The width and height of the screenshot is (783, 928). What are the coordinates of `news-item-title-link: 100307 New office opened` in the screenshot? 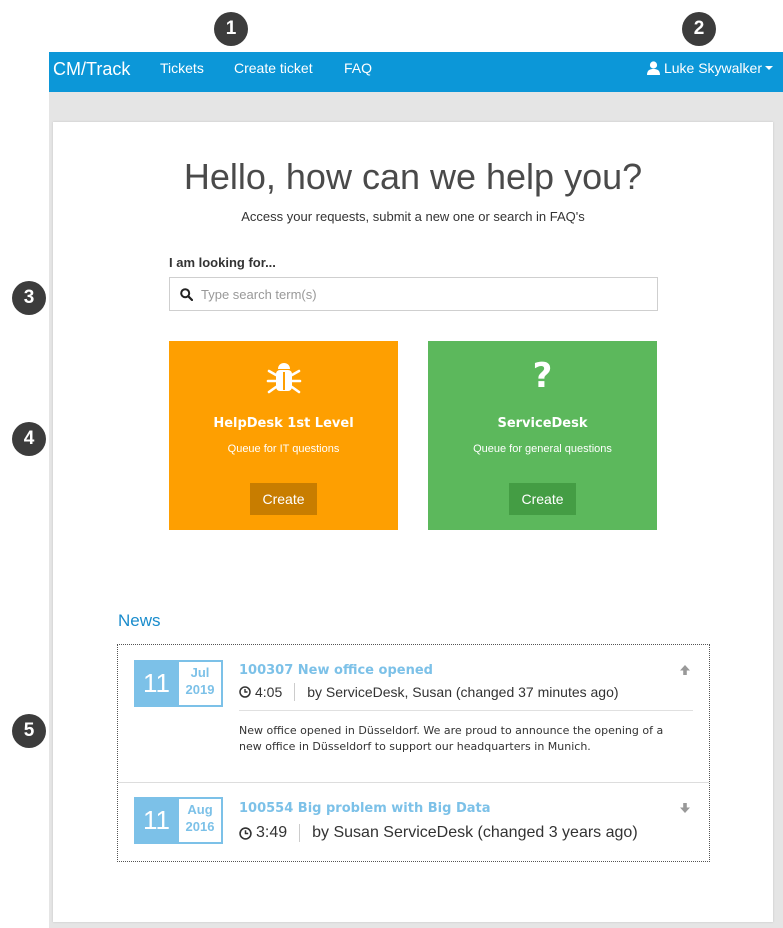 It's located at (336, 670).